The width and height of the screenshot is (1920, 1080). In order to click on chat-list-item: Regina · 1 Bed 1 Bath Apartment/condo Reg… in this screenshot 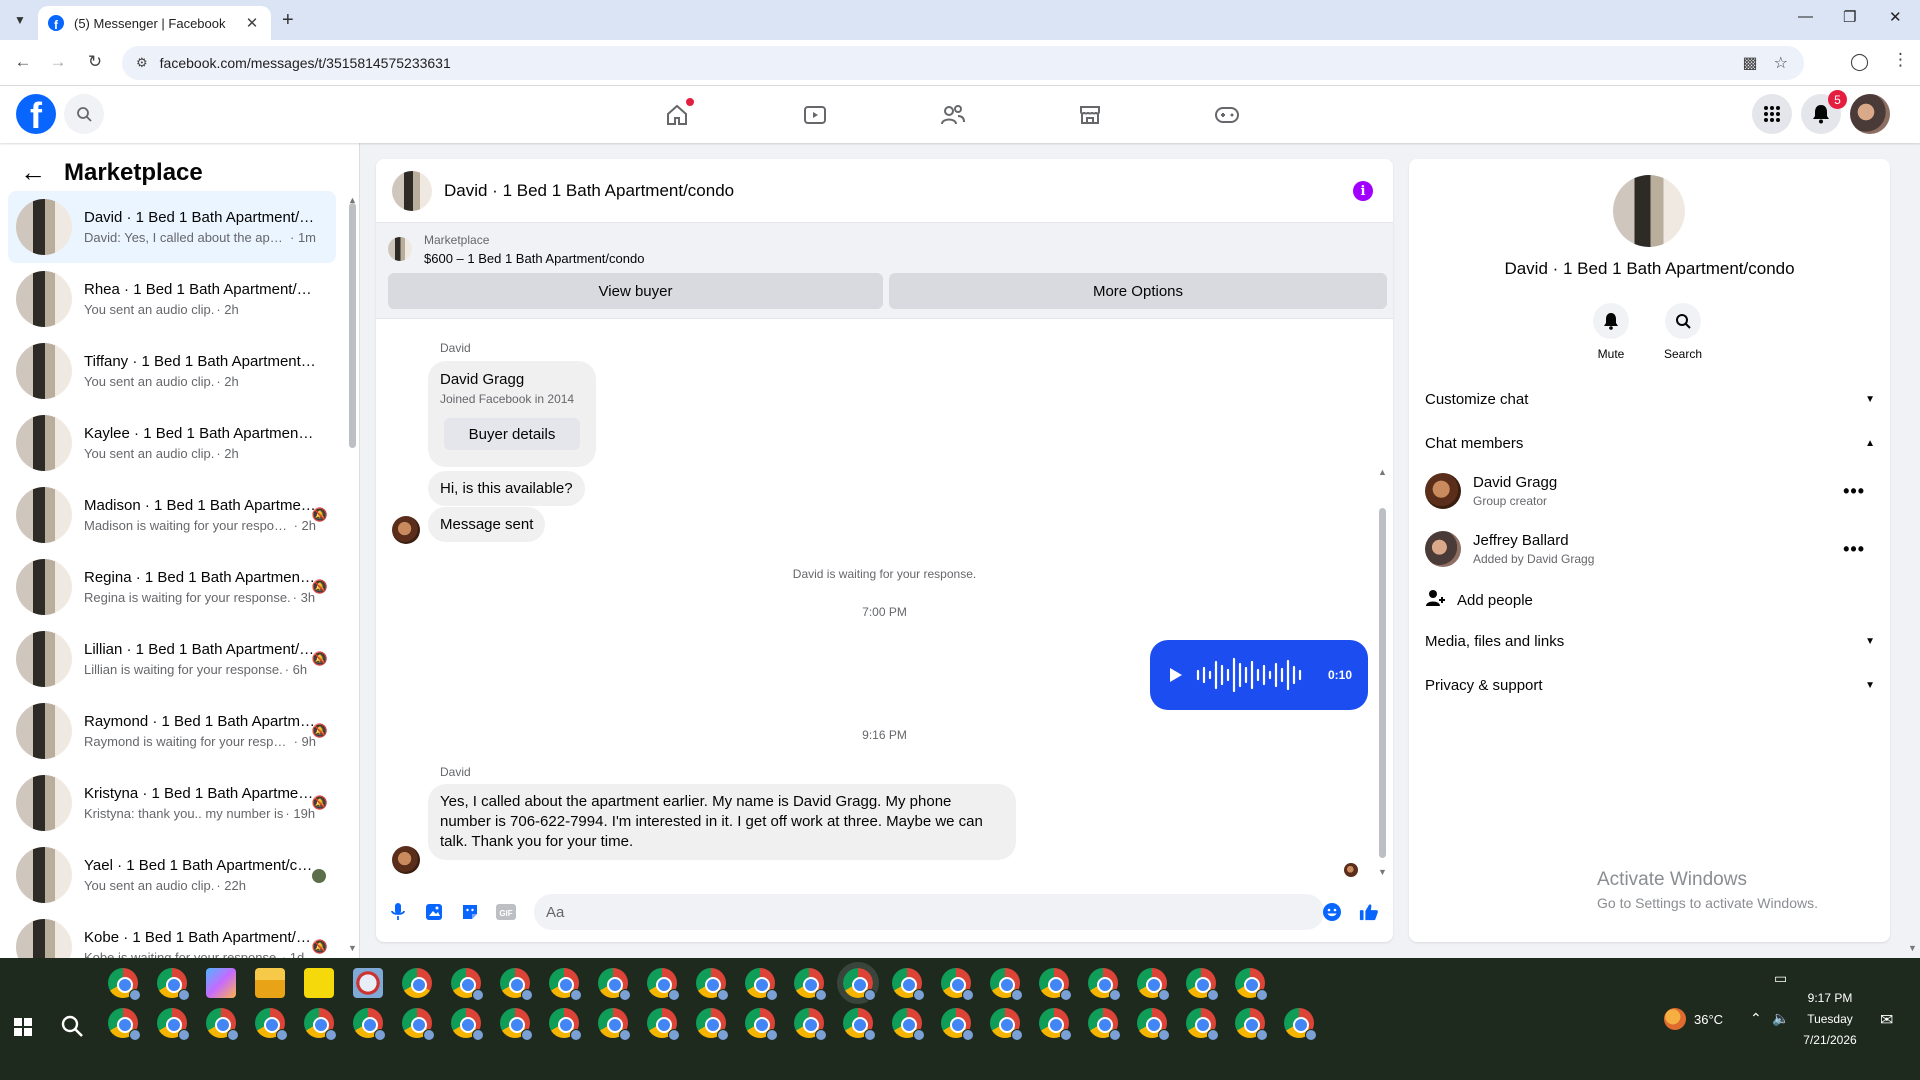, I will do `click(172, 587)`.